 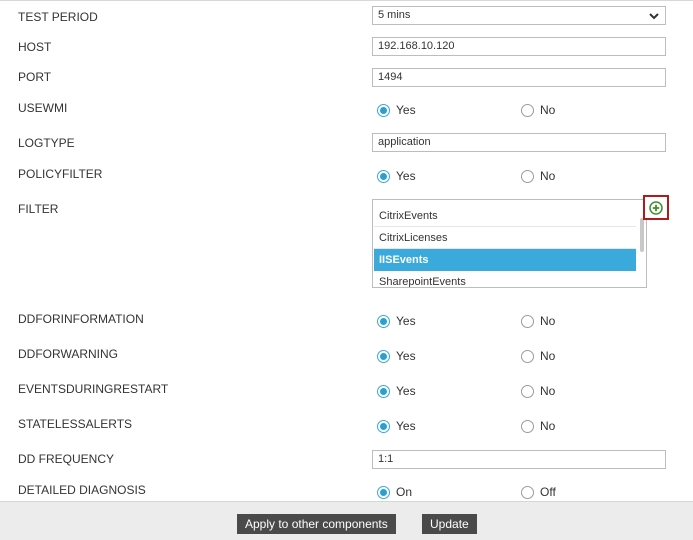 I want to click on policyfilter-no-label: No, so click(x=548, y=176).